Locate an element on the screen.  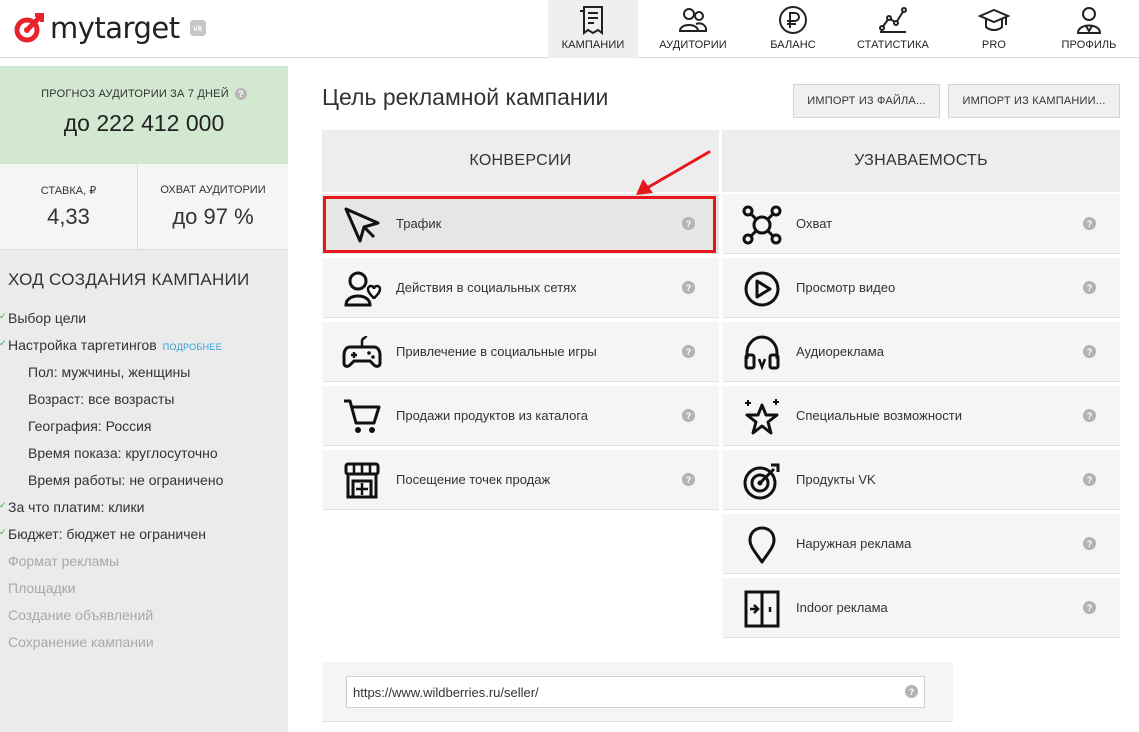
logo-text: mytarget is located at coordinates (115, 28).